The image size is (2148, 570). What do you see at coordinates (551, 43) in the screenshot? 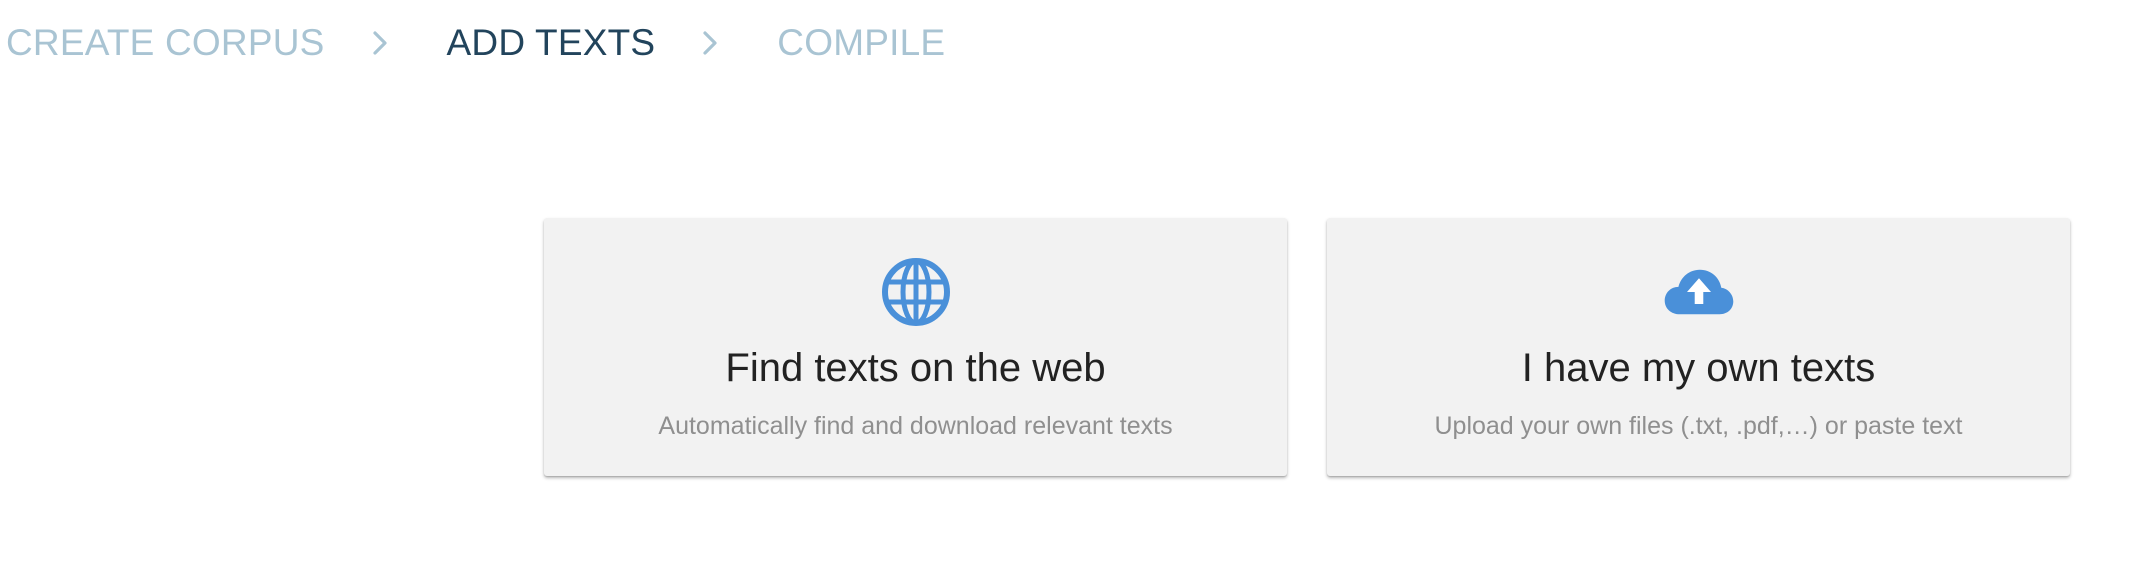
I see `step-add-texts: ADD TEXTS` at bounding box center [551, 43].